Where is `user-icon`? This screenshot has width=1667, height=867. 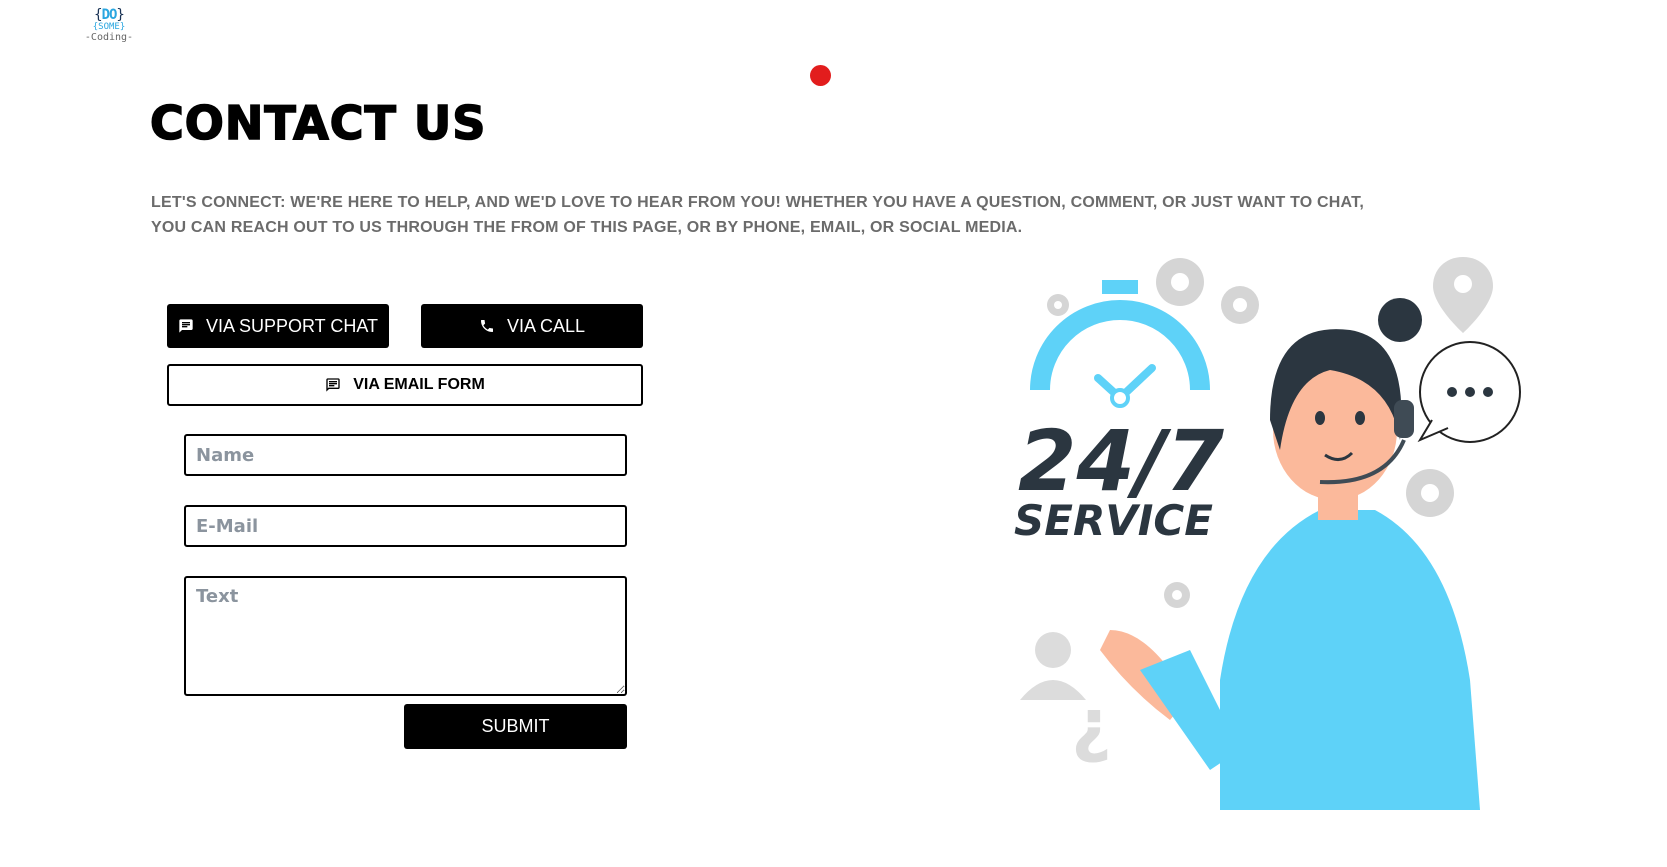
user-icon is located at coordinates (1053, 666).